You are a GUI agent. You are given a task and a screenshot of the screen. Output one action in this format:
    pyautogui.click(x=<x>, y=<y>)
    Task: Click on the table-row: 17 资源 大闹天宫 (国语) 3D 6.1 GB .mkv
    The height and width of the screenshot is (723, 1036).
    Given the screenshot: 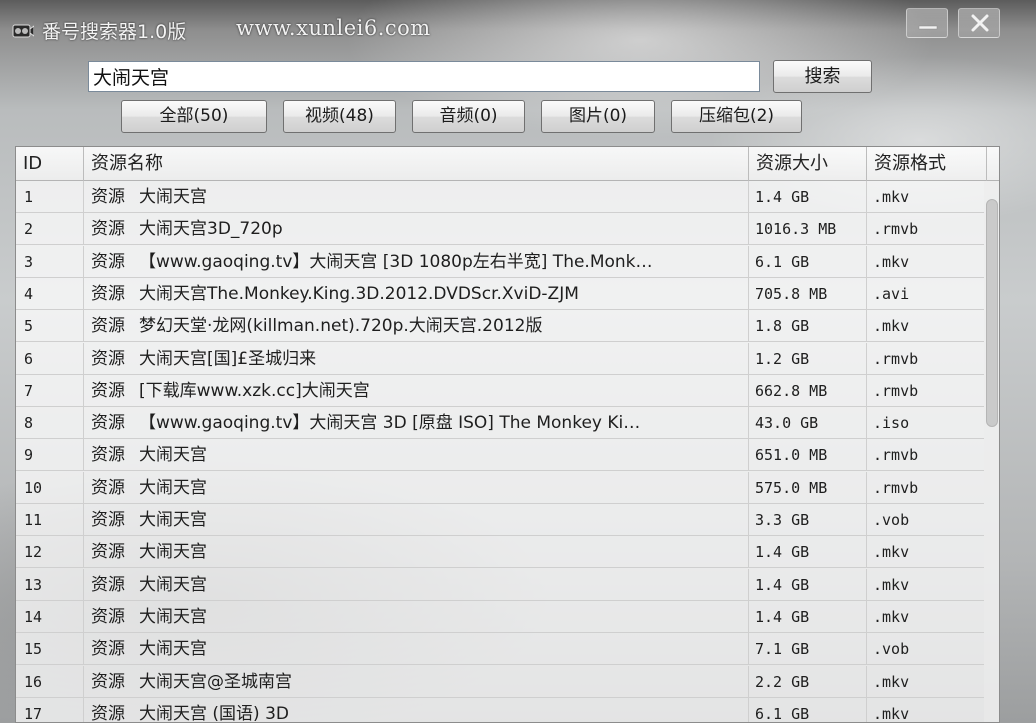 What is the action you would take?
    pyautogui.click(x=500, y=710)
    